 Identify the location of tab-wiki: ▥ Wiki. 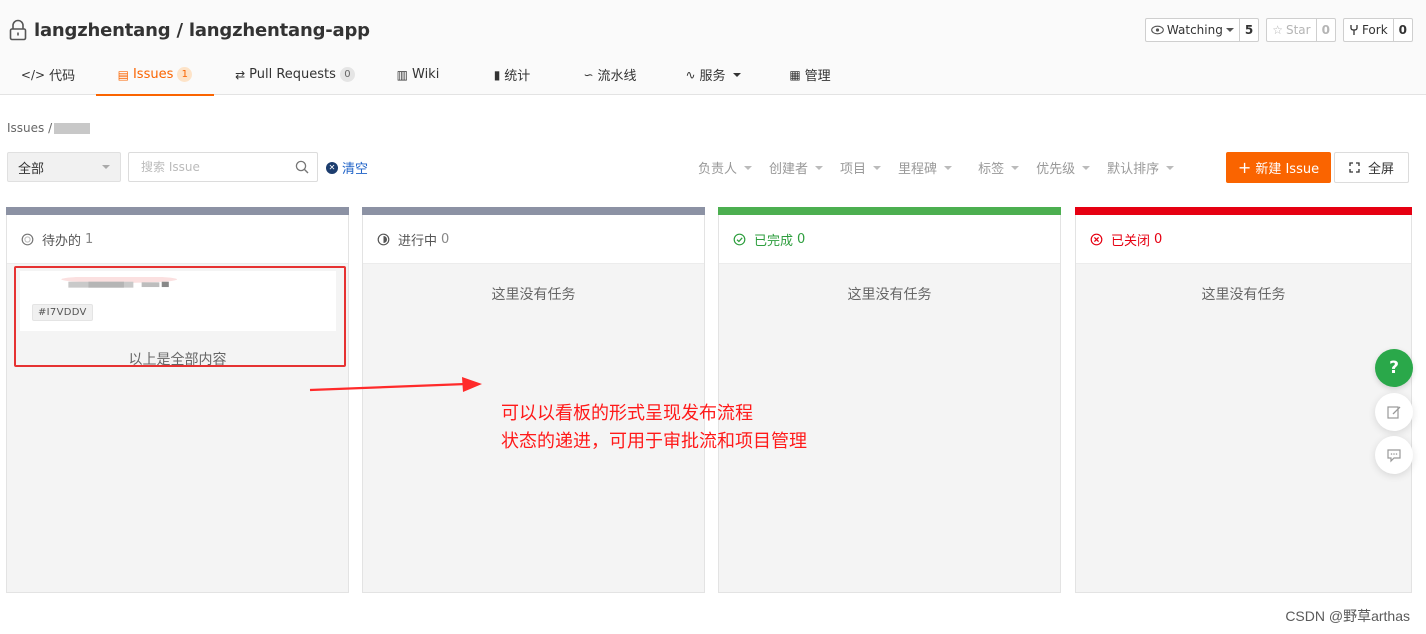
(418, 74).